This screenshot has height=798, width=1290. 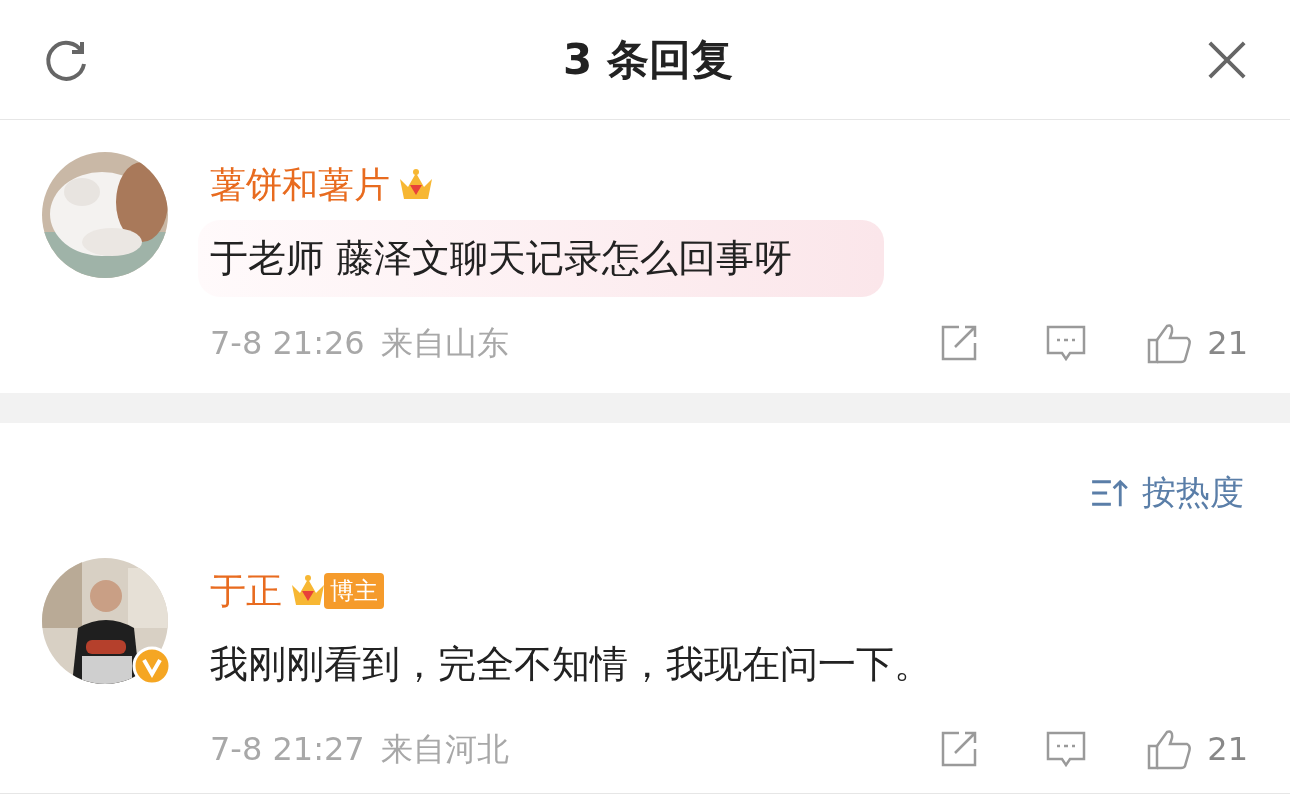 What do you see at coordinates (287, 343) in the screenshot?
I see `timestamp: 7-8 21:26` at bounding box center [287, 343].